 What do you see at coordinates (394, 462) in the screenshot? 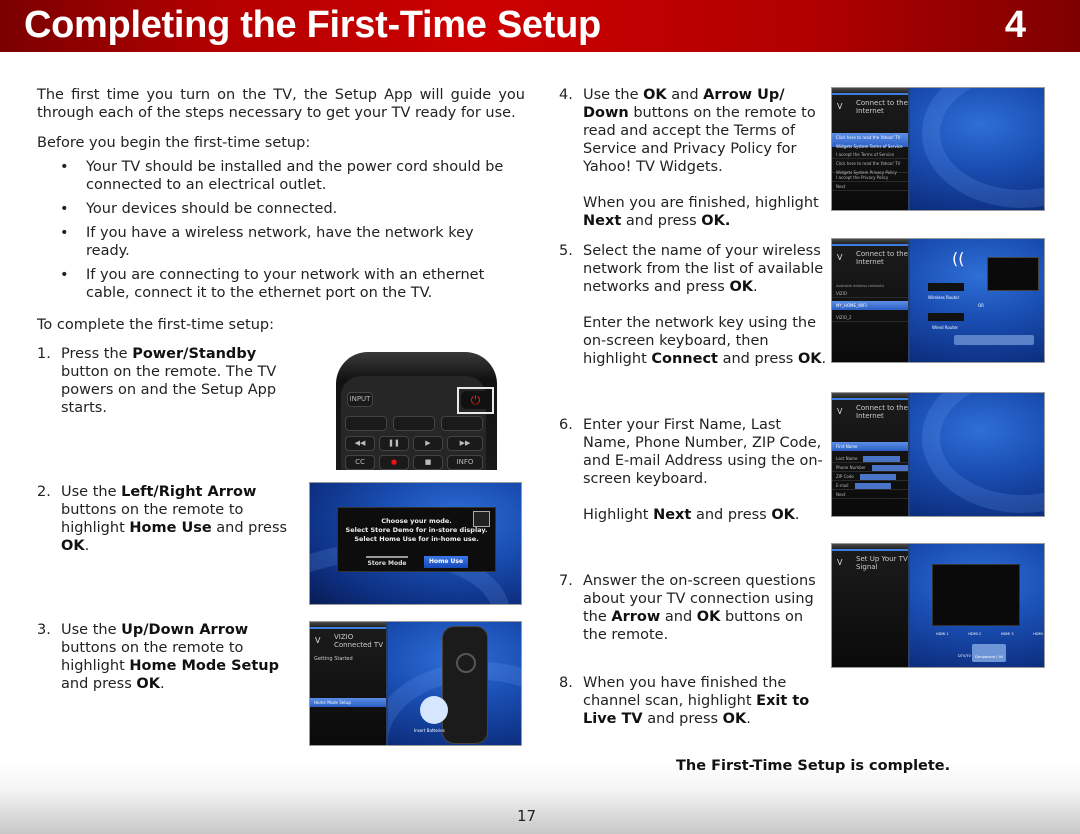
I see `record-icon: ●` at bounding box center [394, 462].